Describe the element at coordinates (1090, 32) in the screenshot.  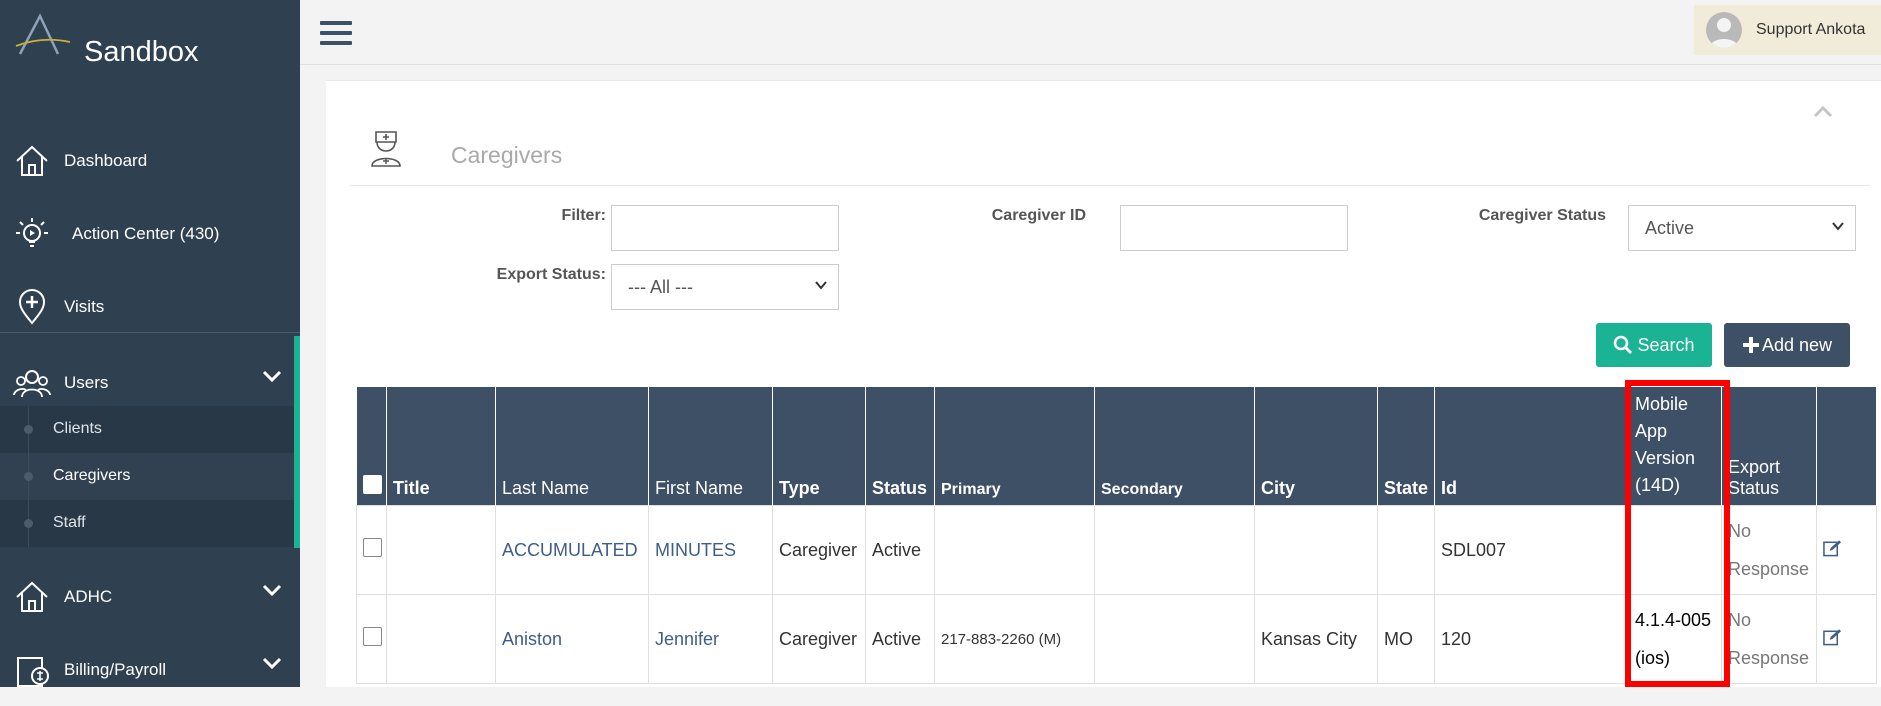
I see `top-bar: Support Ankota` at that location.